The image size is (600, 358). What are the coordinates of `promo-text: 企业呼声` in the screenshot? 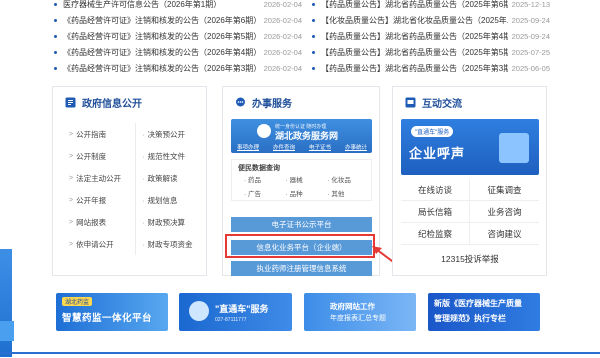 It's located at (437, 153).